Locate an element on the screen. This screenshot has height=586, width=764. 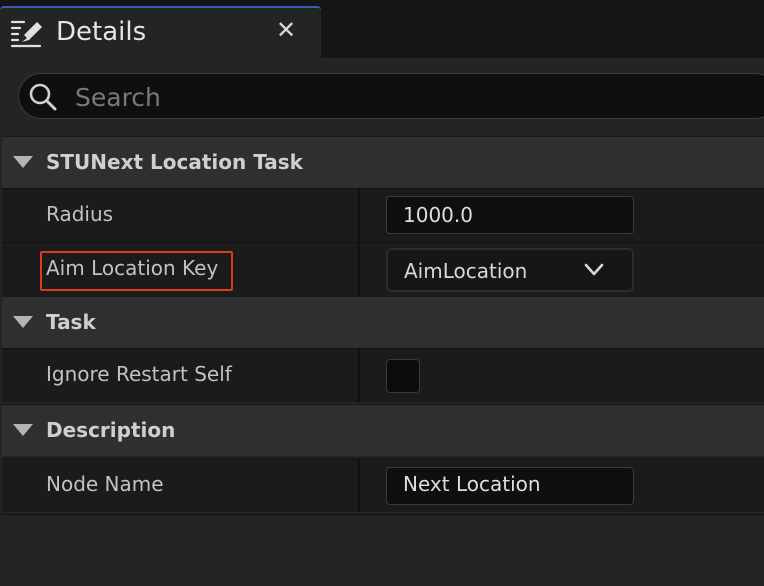
property-row-node-name: Node Name Next Location is located at coordinates (383, 485).